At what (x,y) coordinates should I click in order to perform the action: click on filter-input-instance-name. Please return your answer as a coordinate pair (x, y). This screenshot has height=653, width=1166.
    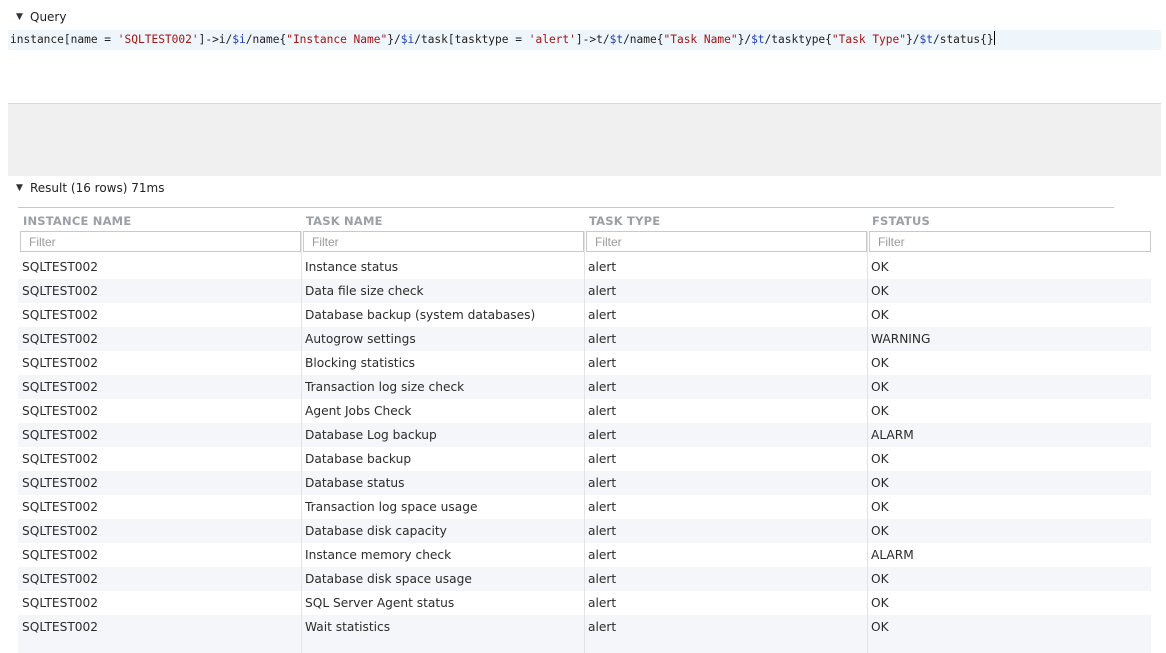
    Looking at the image, I should click on (160, 241).